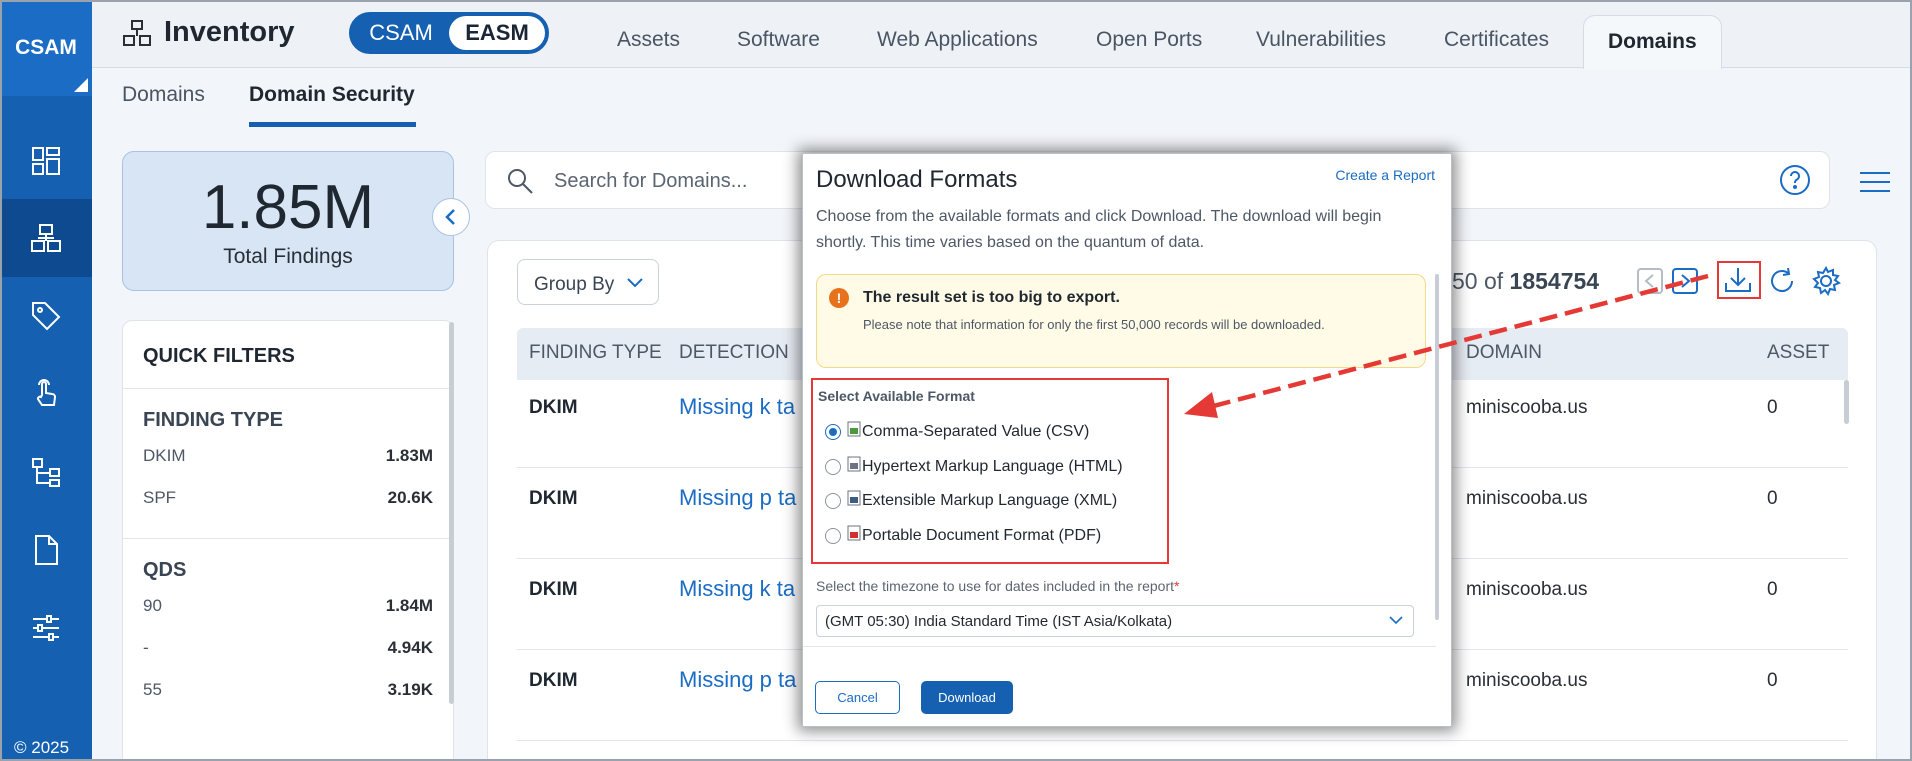 Image resolution: width=1912 pixels, height=761 pixels. I want to click on finding-type-filter: FINDING TYPE DKIM 1.83M SPF 20.6K, so click(288, 459).